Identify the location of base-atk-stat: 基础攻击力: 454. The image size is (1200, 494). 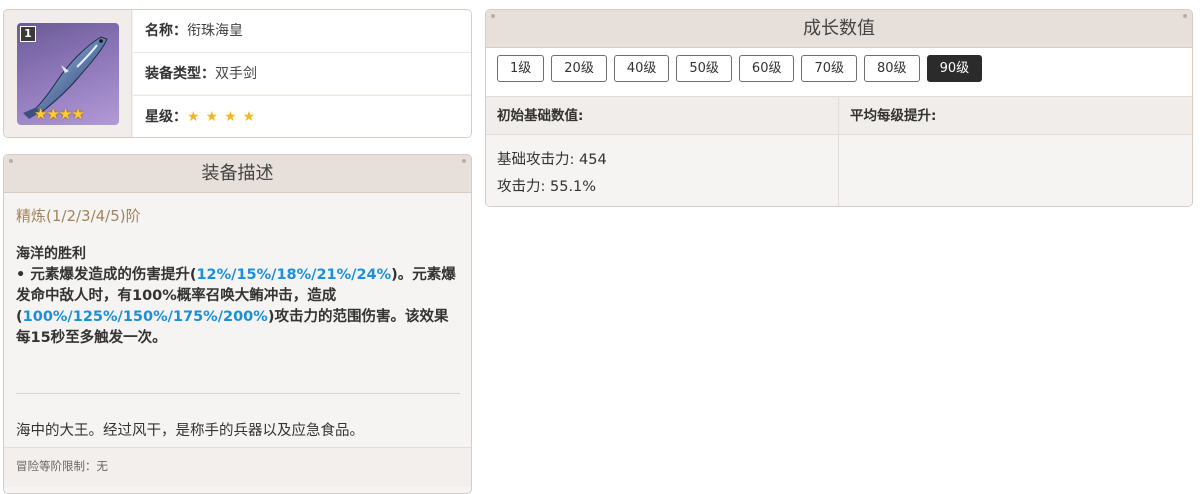
(552, 160).